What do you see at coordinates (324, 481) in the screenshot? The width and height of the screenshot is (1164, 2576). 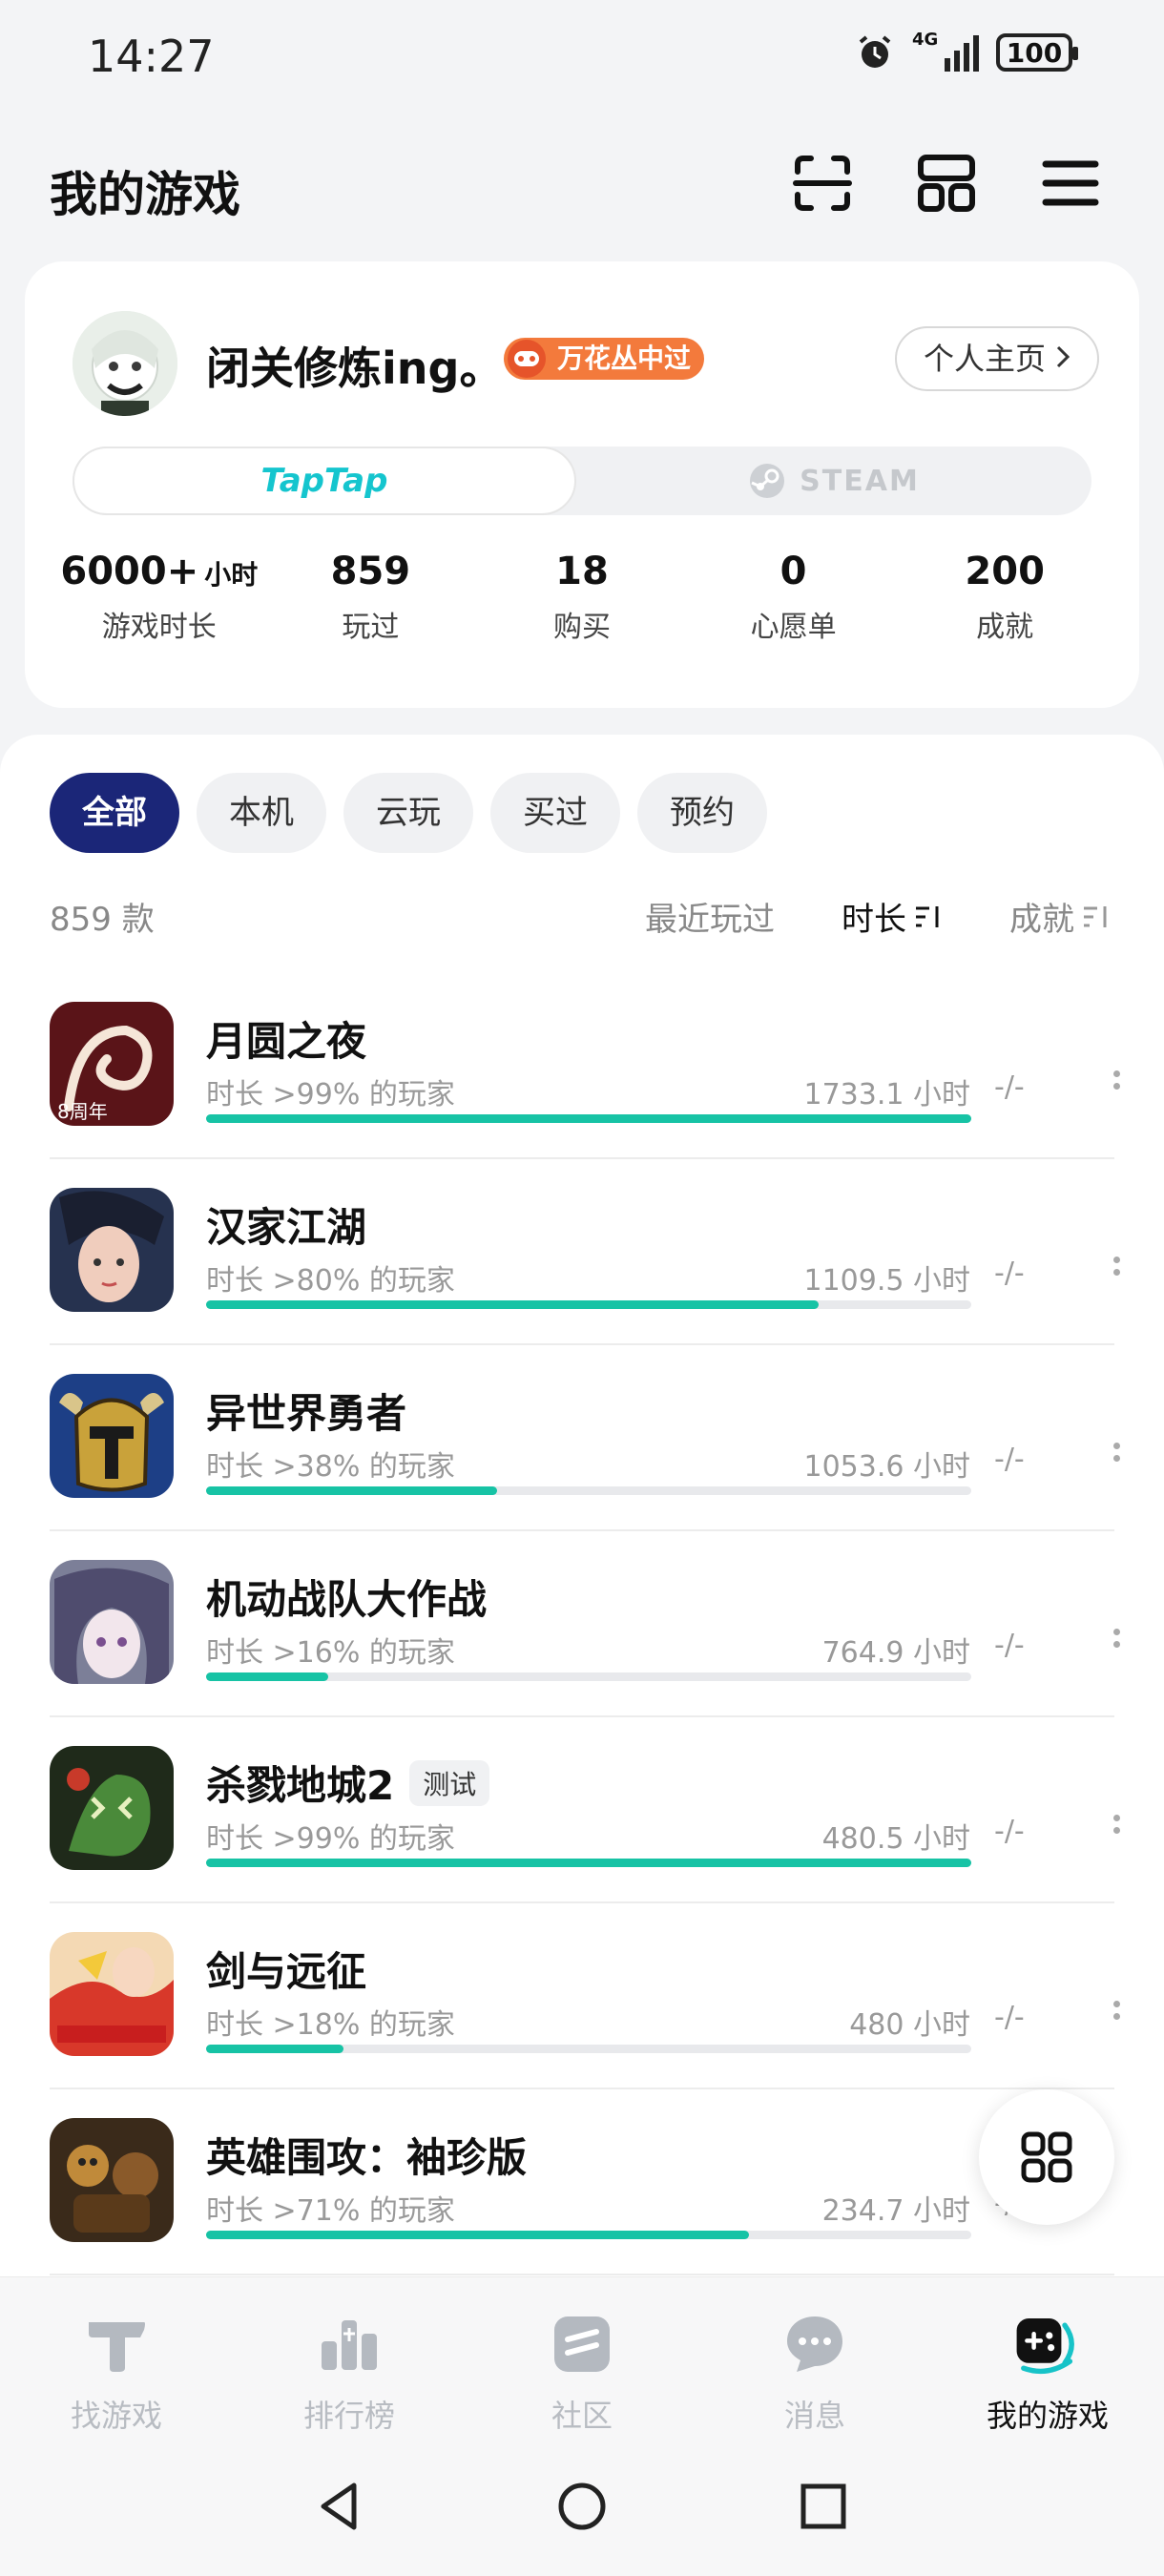 I see `platform-tab-taptap: TapTap` at bounding box center [324, 481].